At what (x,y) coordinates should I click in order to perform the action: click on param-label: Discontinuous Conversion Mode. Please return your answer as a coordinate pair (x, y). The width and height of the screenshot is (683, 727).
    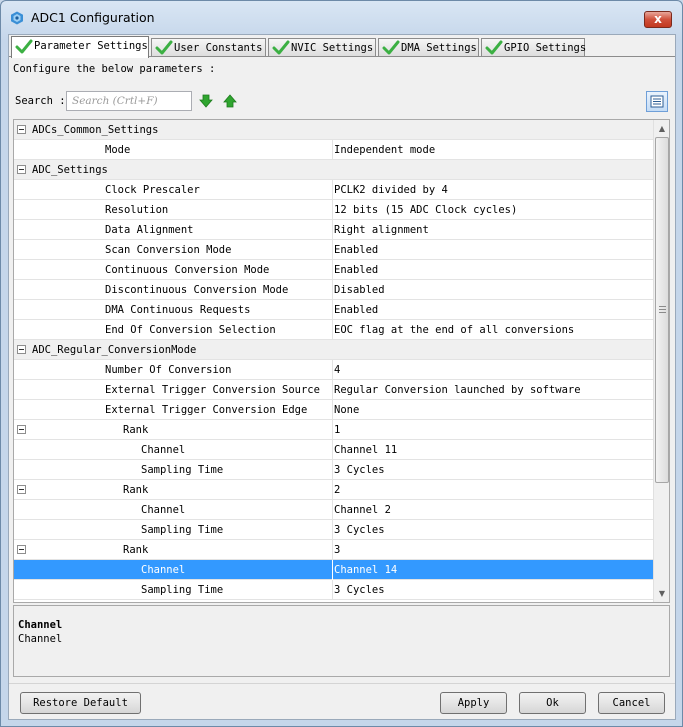
    Looking at the image, I should click on (197, 290).